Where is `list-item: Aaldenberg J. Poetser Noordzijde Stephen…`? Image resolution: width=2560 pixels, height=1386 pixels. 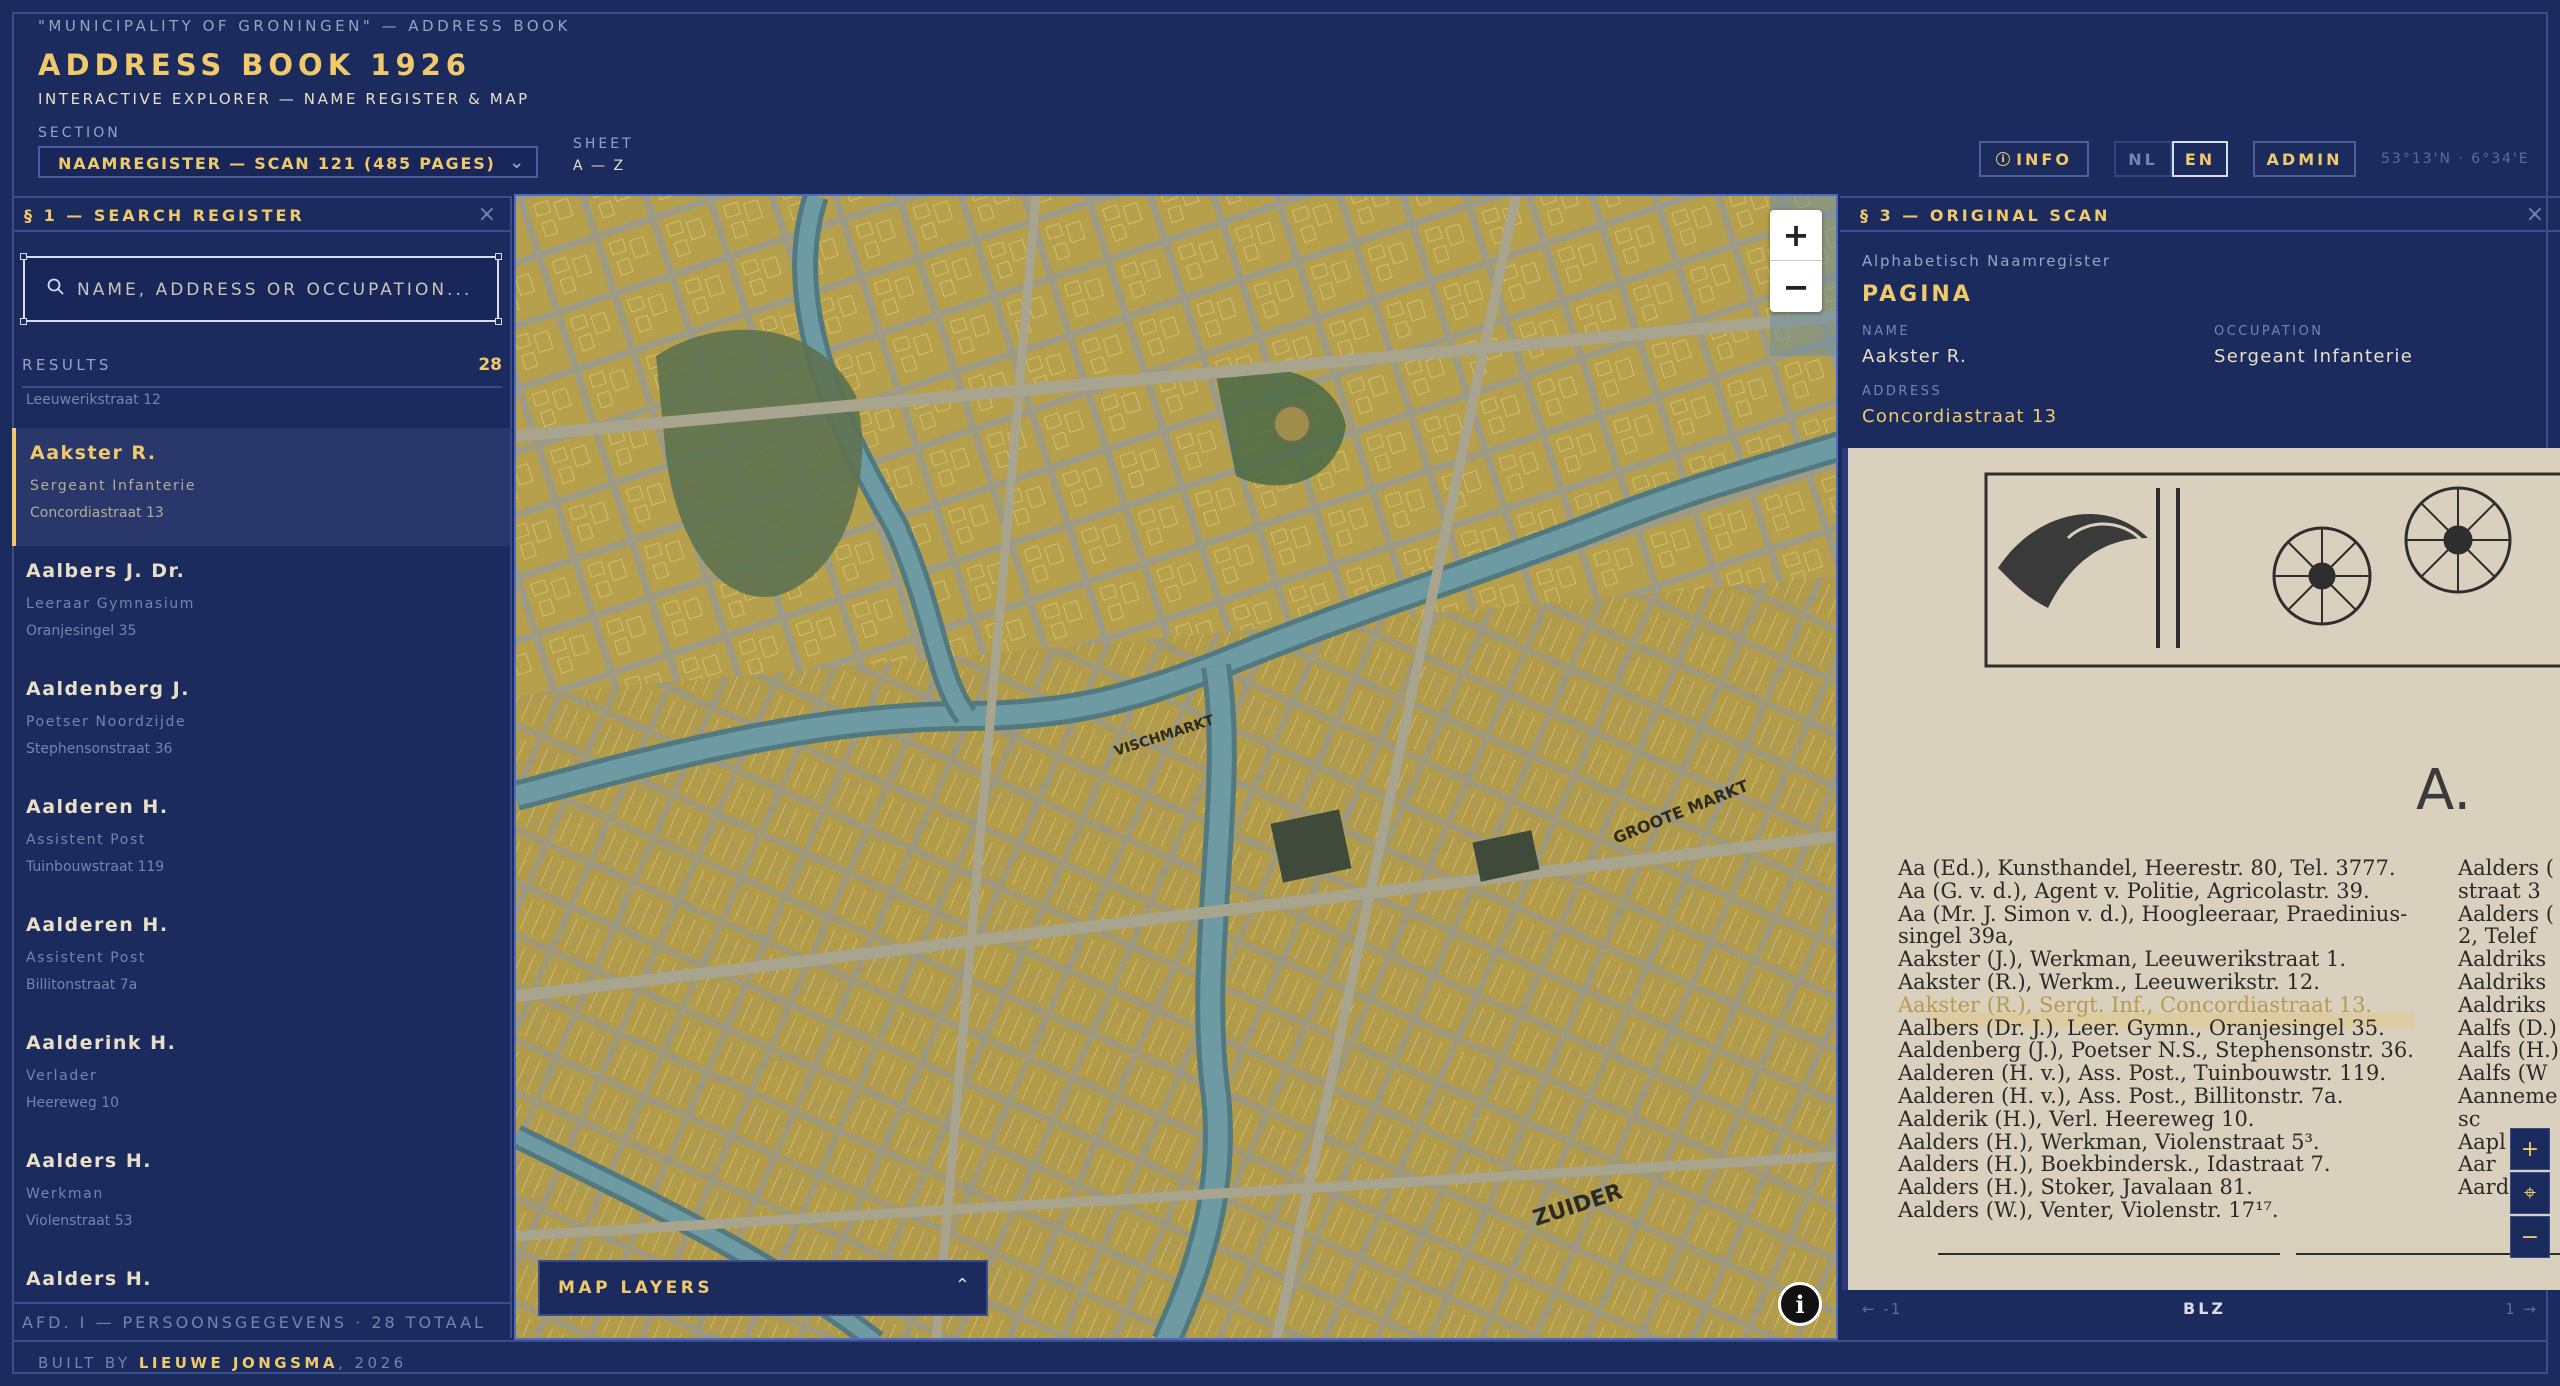
list-item: Aaldenberg J. Poetser Noordzijde Stephen… is located at coordinates (261, 723).